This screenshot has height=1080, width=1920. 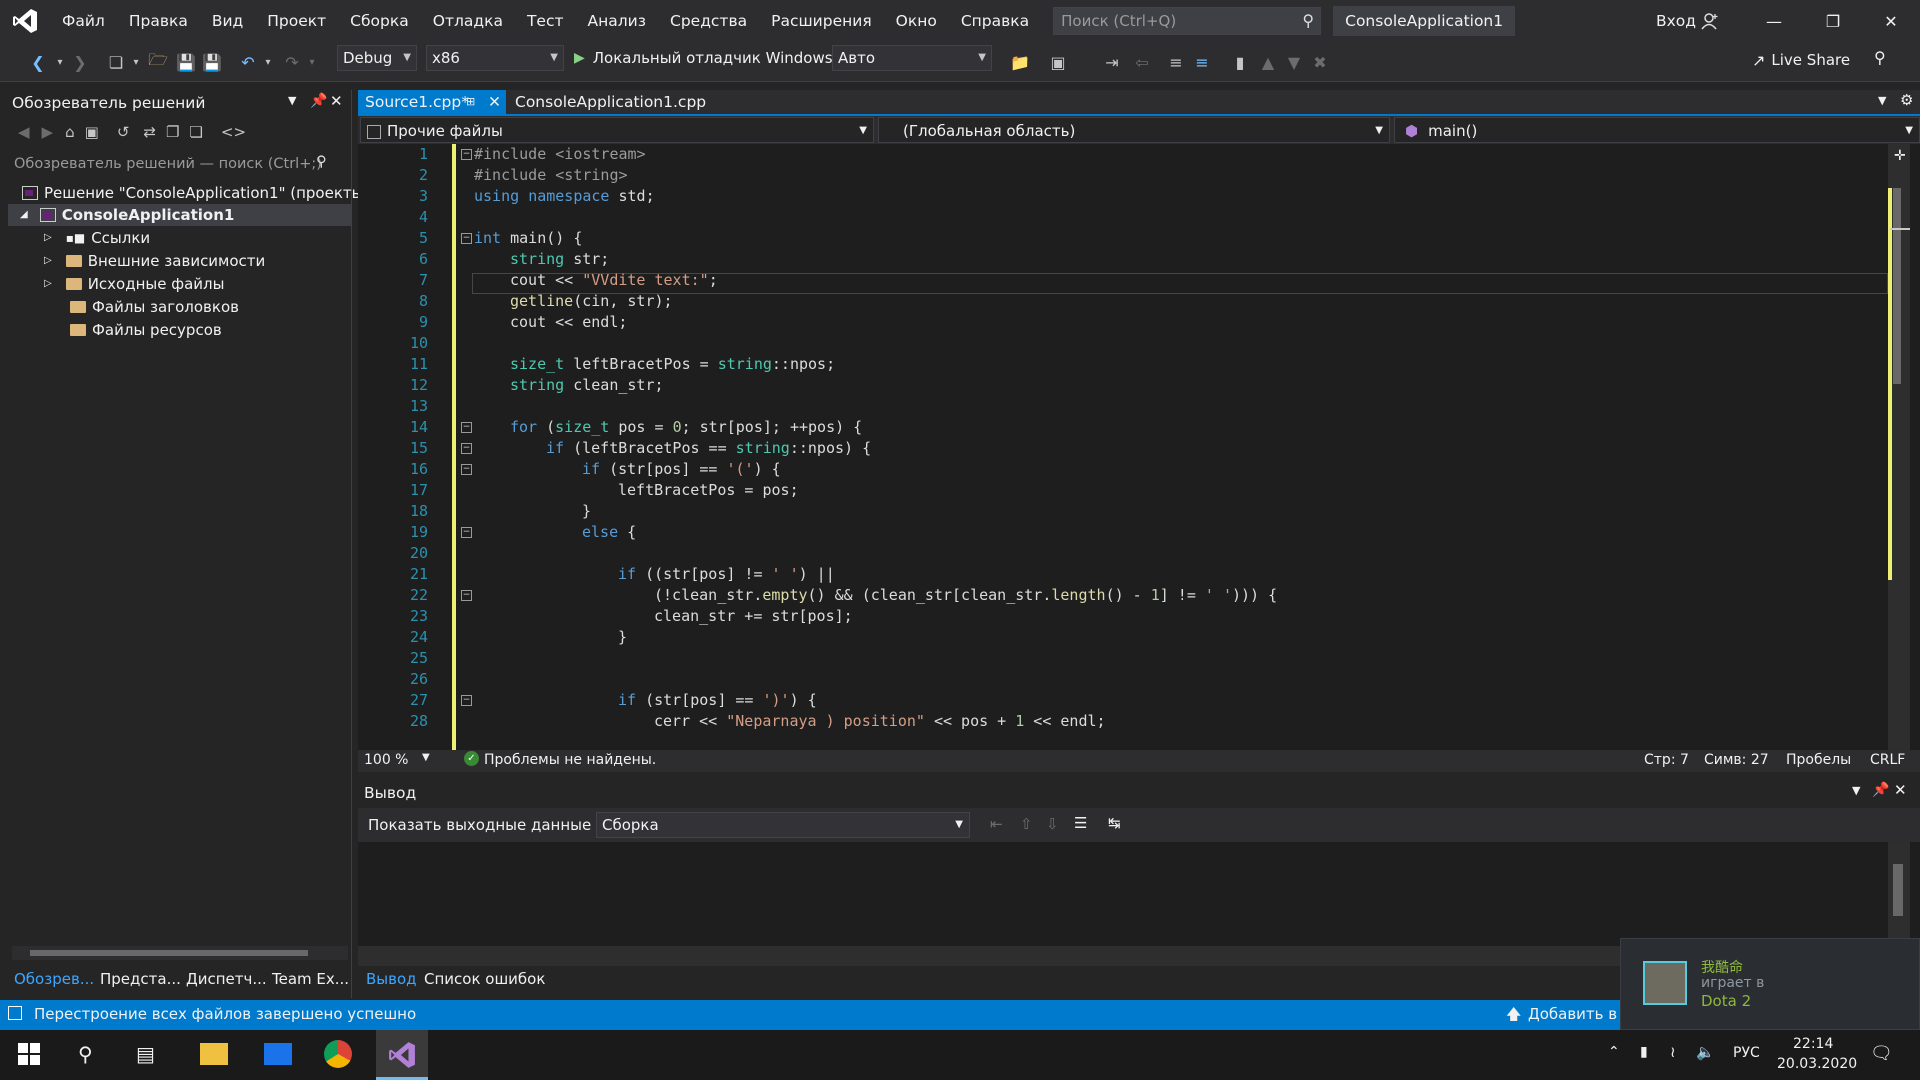 What do you see at coordinates (1710, 23) in the screenshot?
I see `account-icon` at bounding box center [1710, 23].